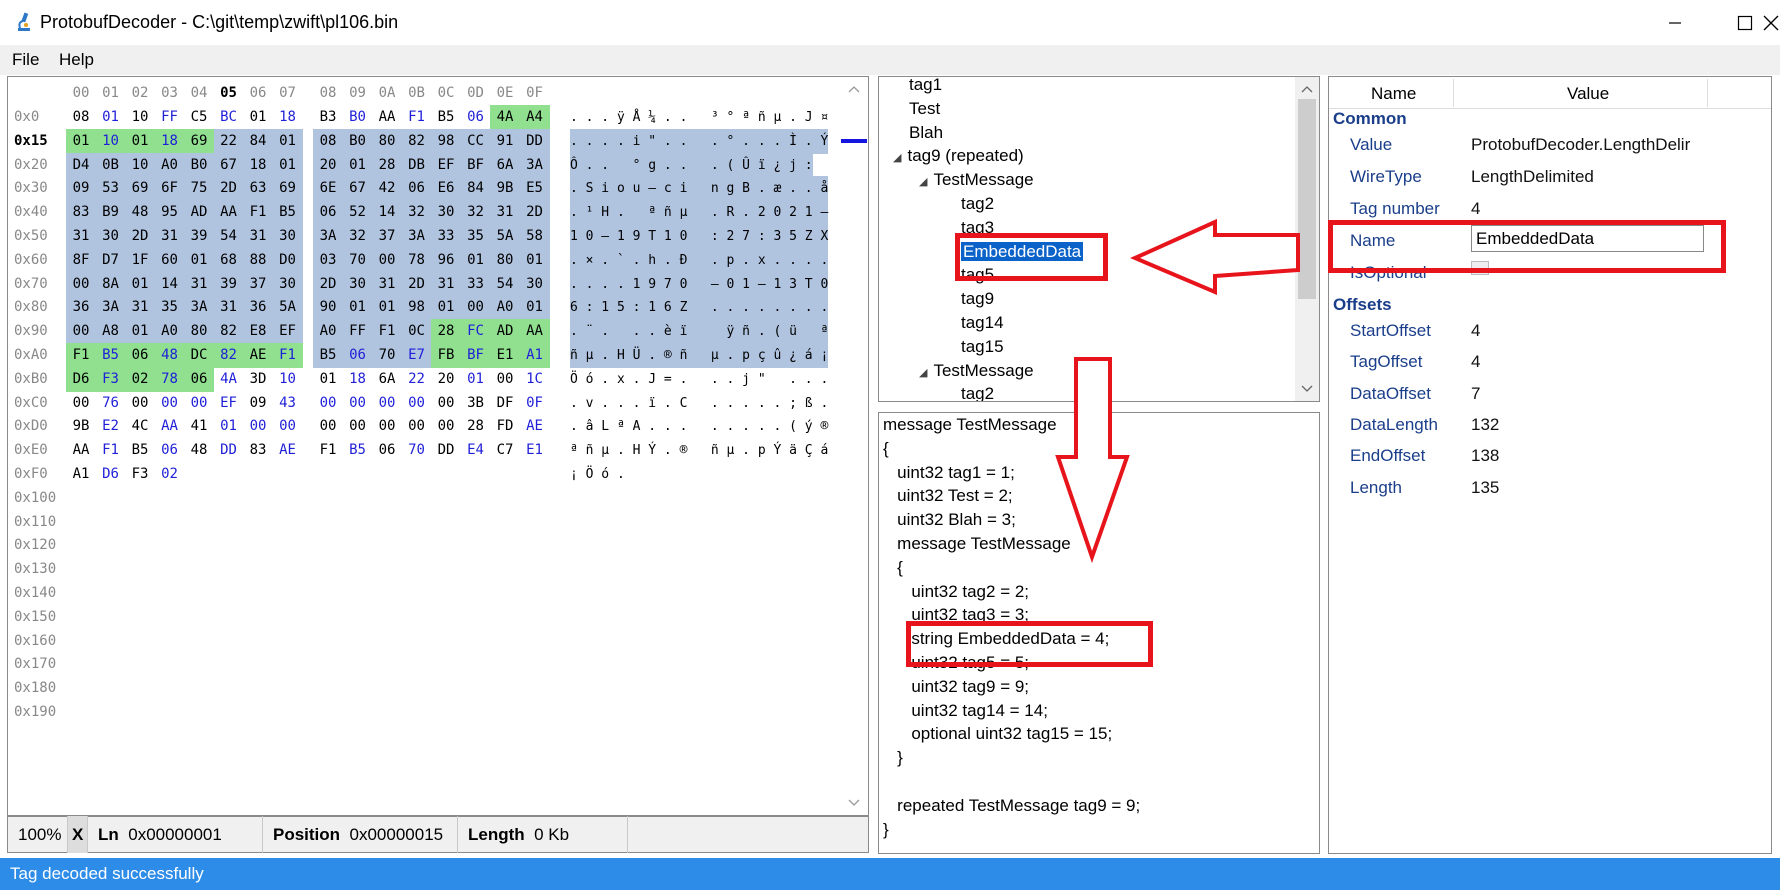 This screenshot has height=890, width=1780. Describe the element at coordinates (1475, 394) in the screenshot. I see `property-value: 7` at that location.